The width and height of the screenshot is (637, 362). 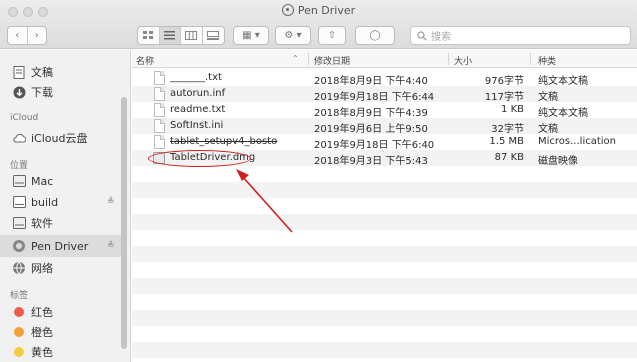 I want to click on annotation-arrow-icon, so click(x=264, y=201).